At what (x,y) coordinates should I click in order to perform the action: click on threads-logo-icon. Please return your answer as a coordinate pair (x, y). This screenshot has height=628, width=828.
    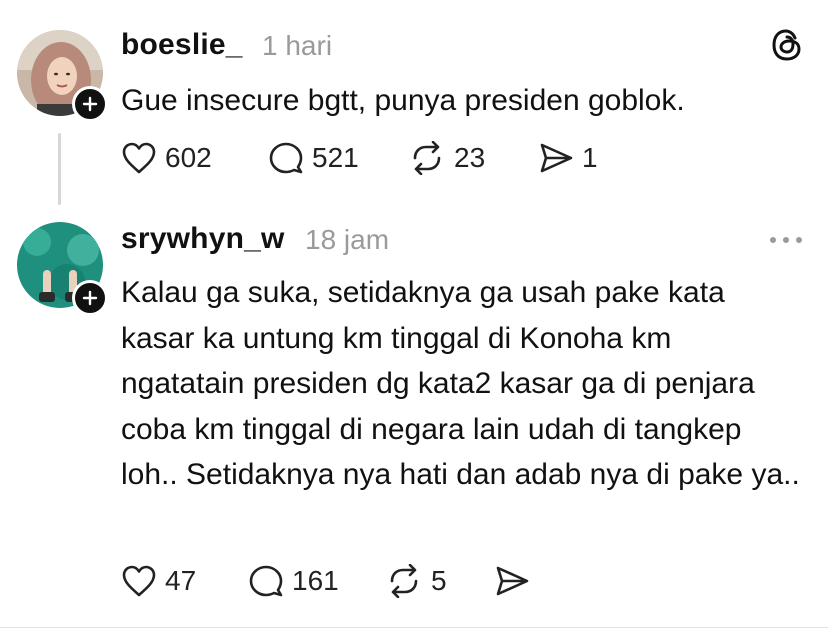
    Looking at the image, I should click on (787, 45).